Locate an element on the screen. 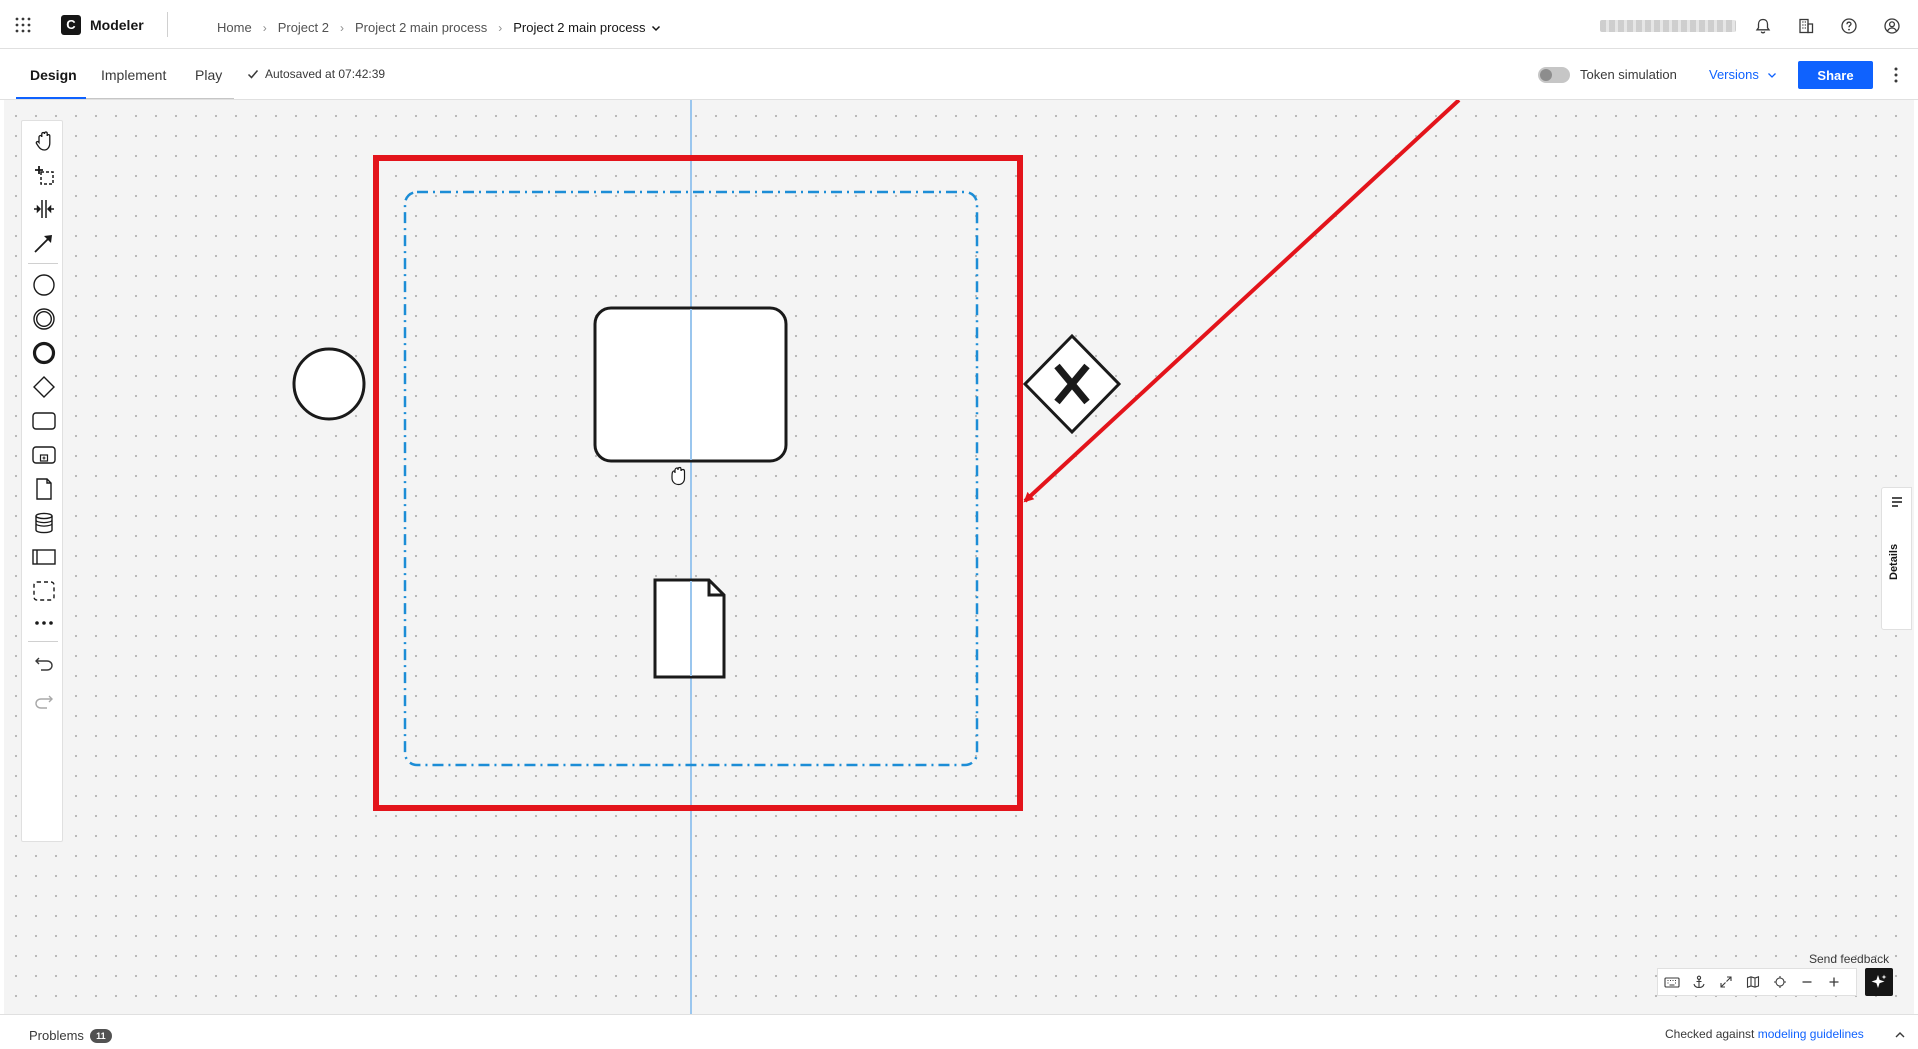 The width and height of the screenshot is (1918, 1049). token-simulation-toggle is located at coordinates (1554, 75).